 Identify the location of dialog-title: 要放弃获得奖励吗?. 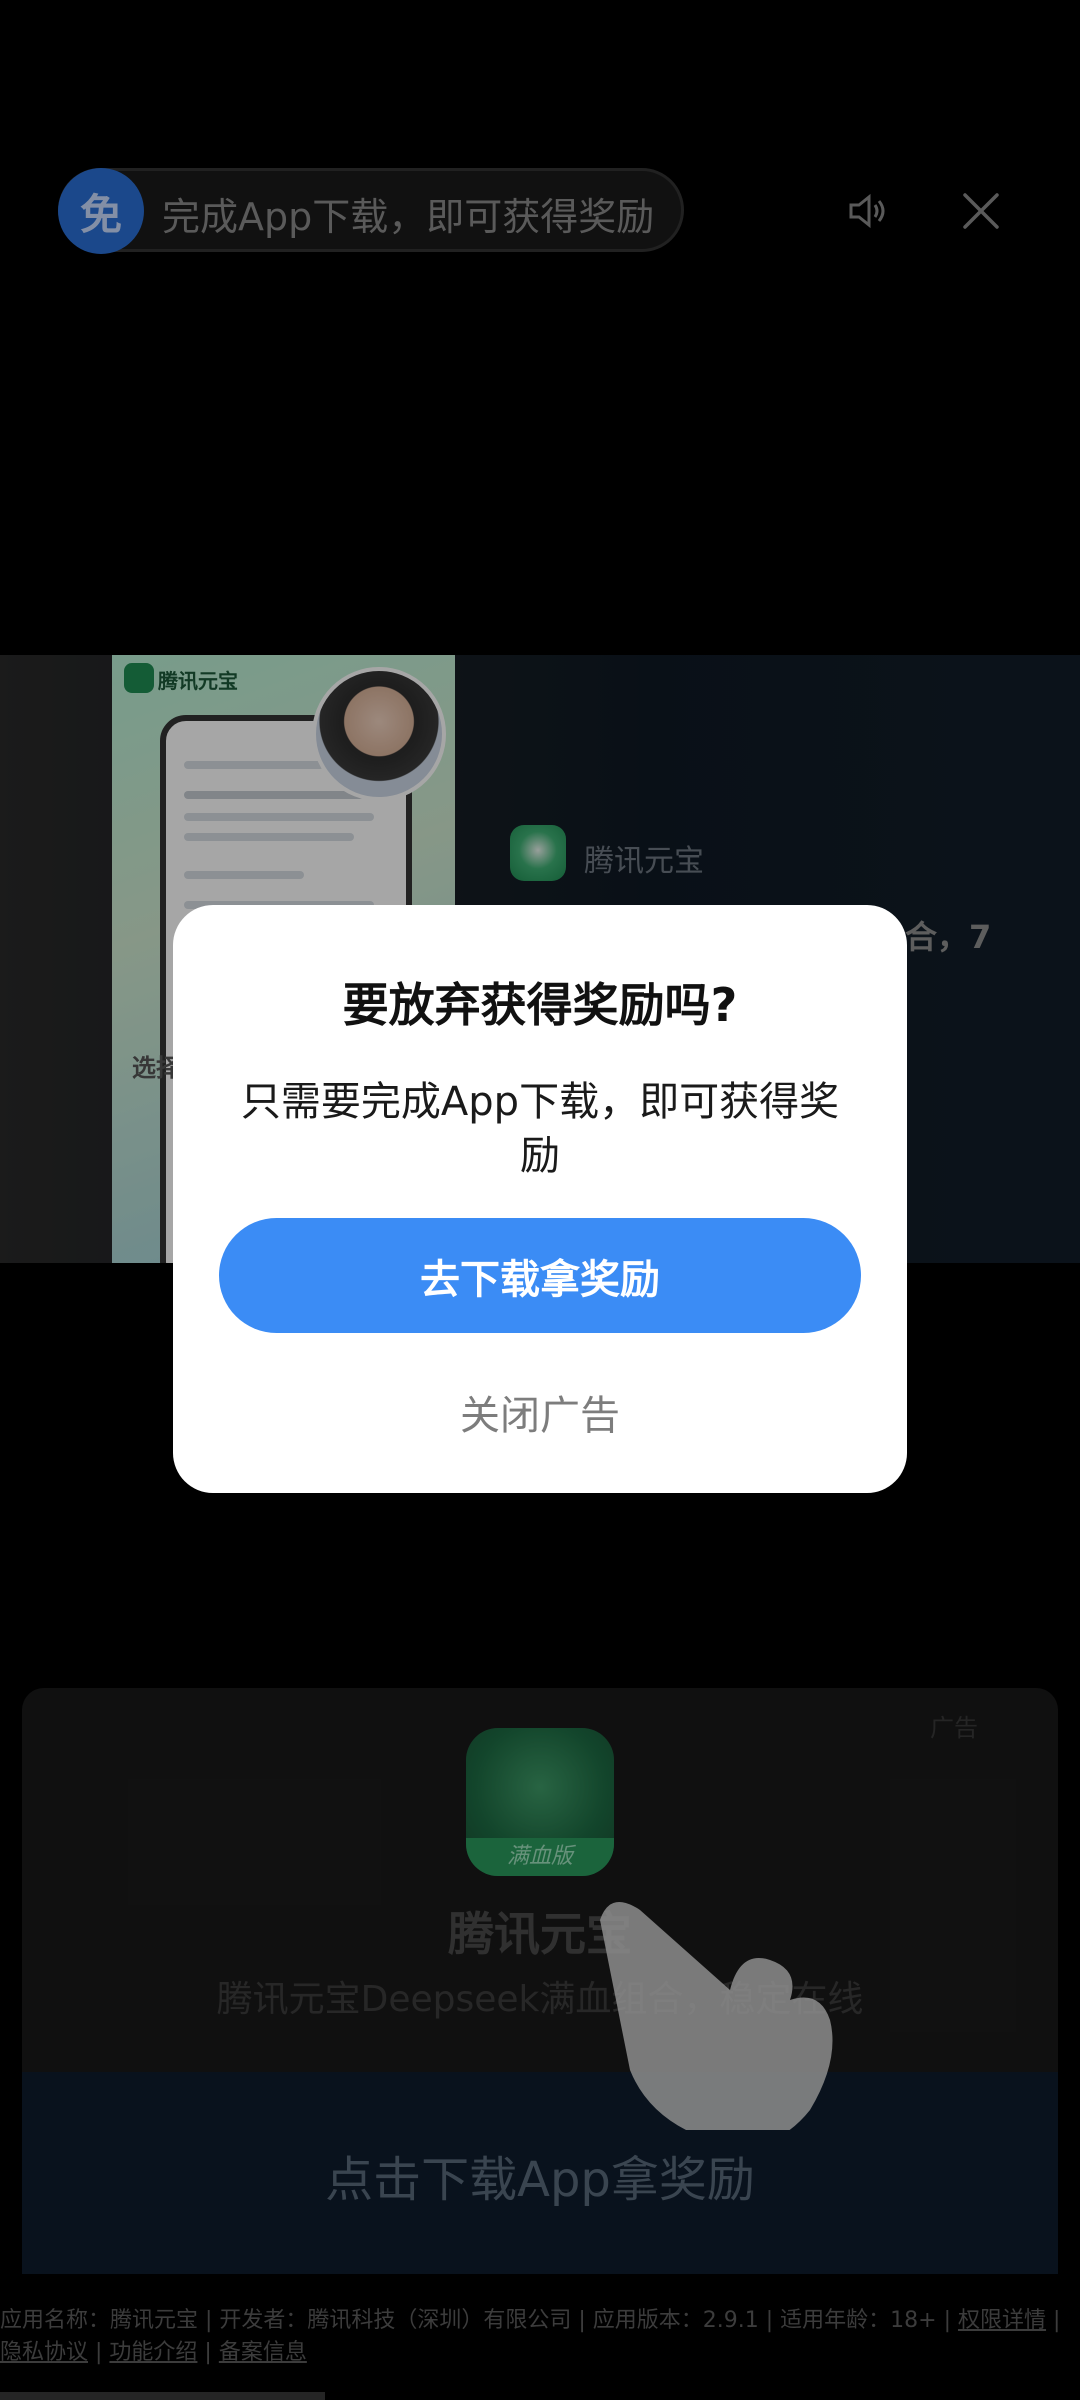
(540, 1005).